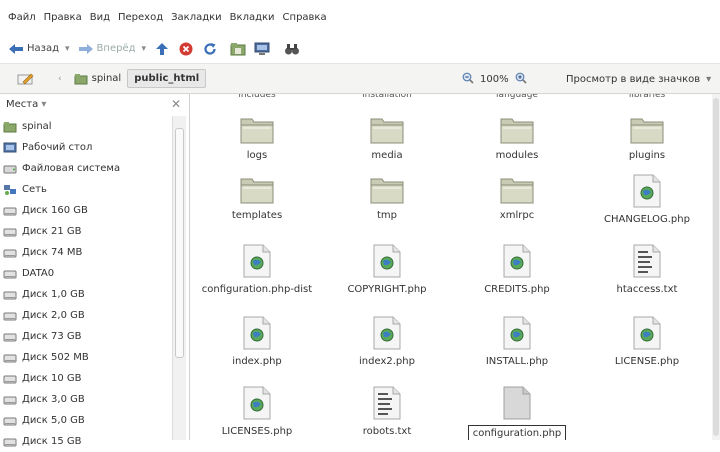 The width and height of the screenshot is (720, 452). I want to click on file-label: htaccess.txt, so click(647, 289).